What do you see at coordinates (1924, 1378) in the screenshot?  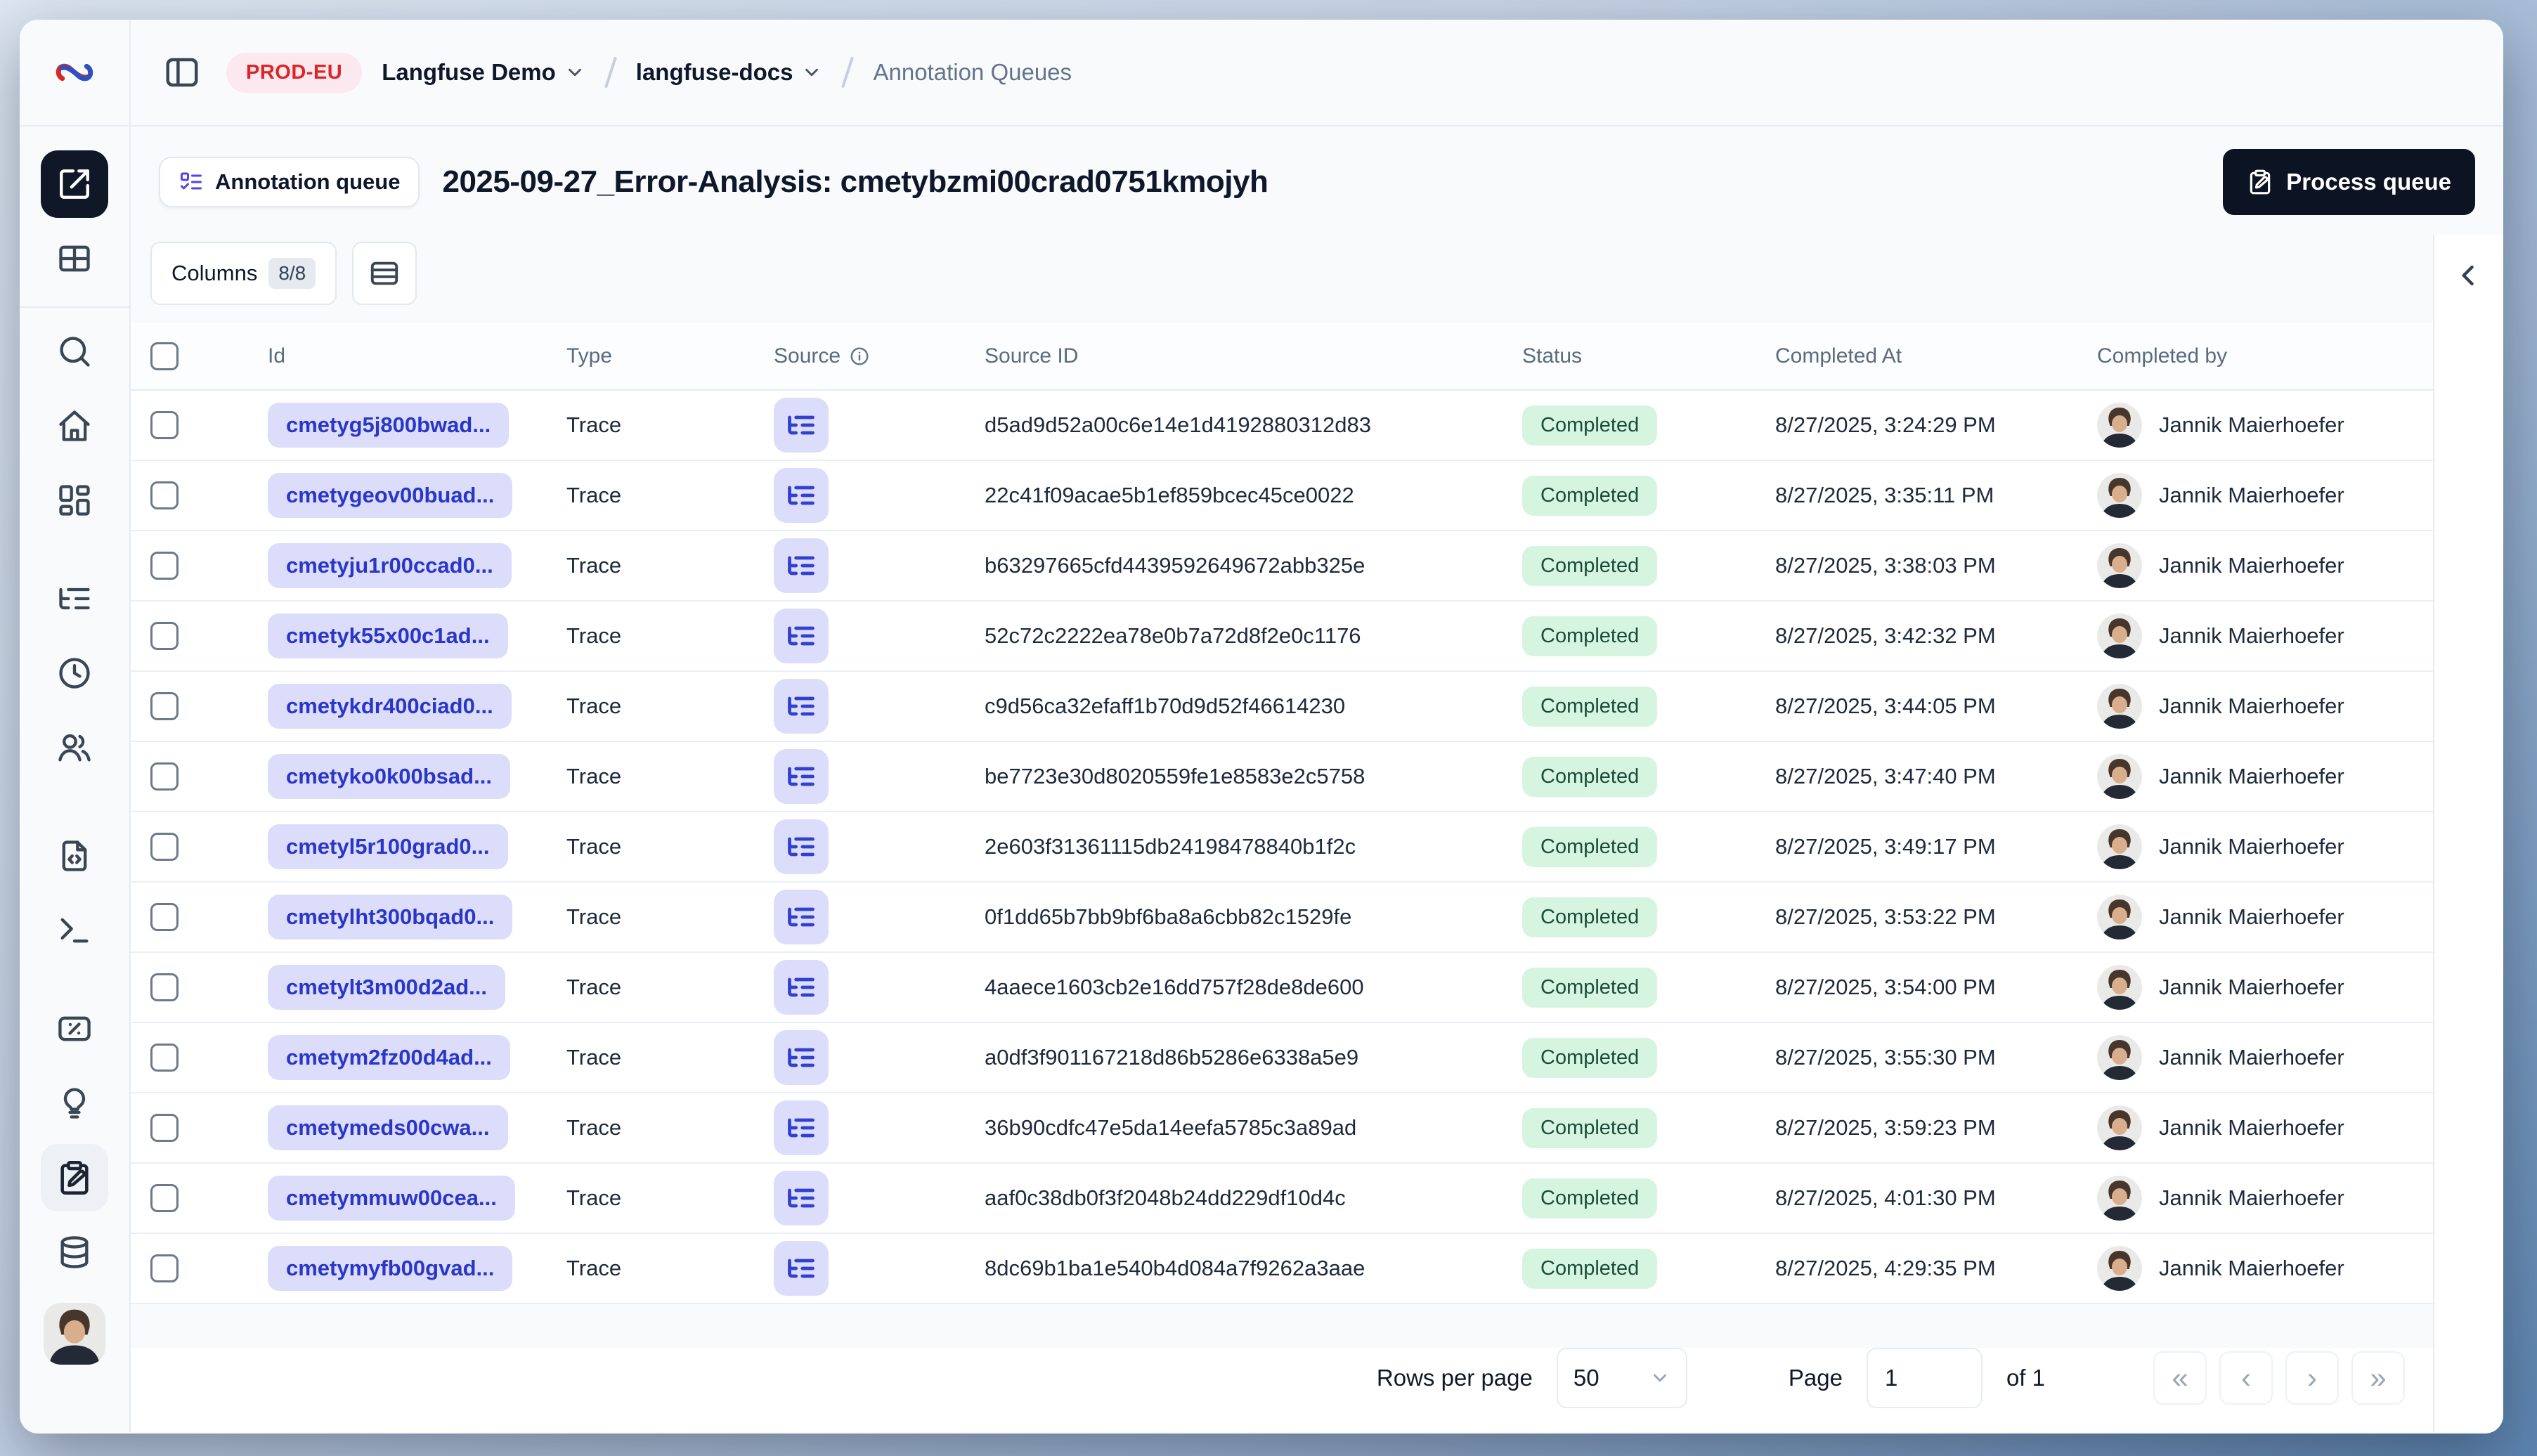 I see `page-input` at bounding box center [1924, 1378].